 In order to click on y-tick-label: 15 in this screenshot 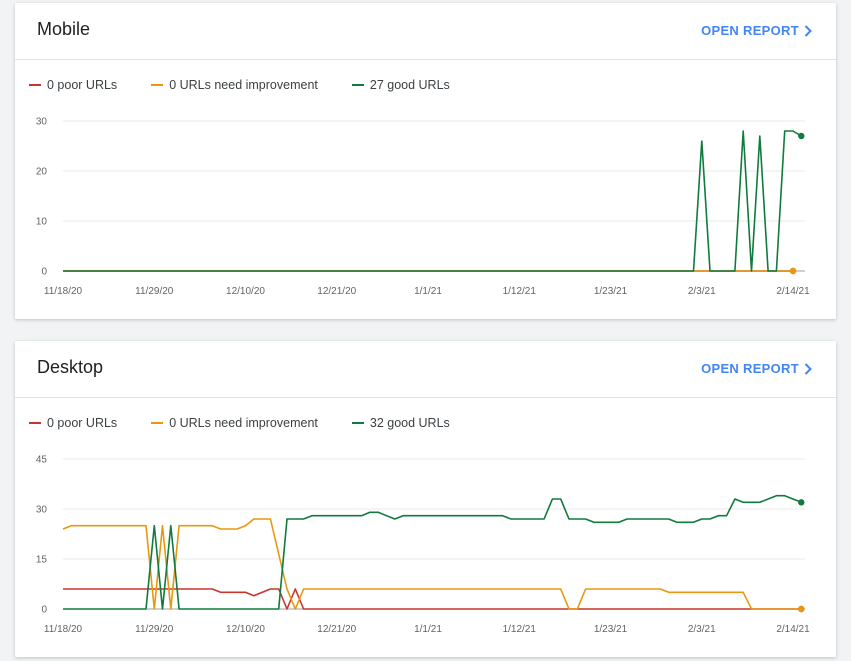, I will do `click(42, 560)`.